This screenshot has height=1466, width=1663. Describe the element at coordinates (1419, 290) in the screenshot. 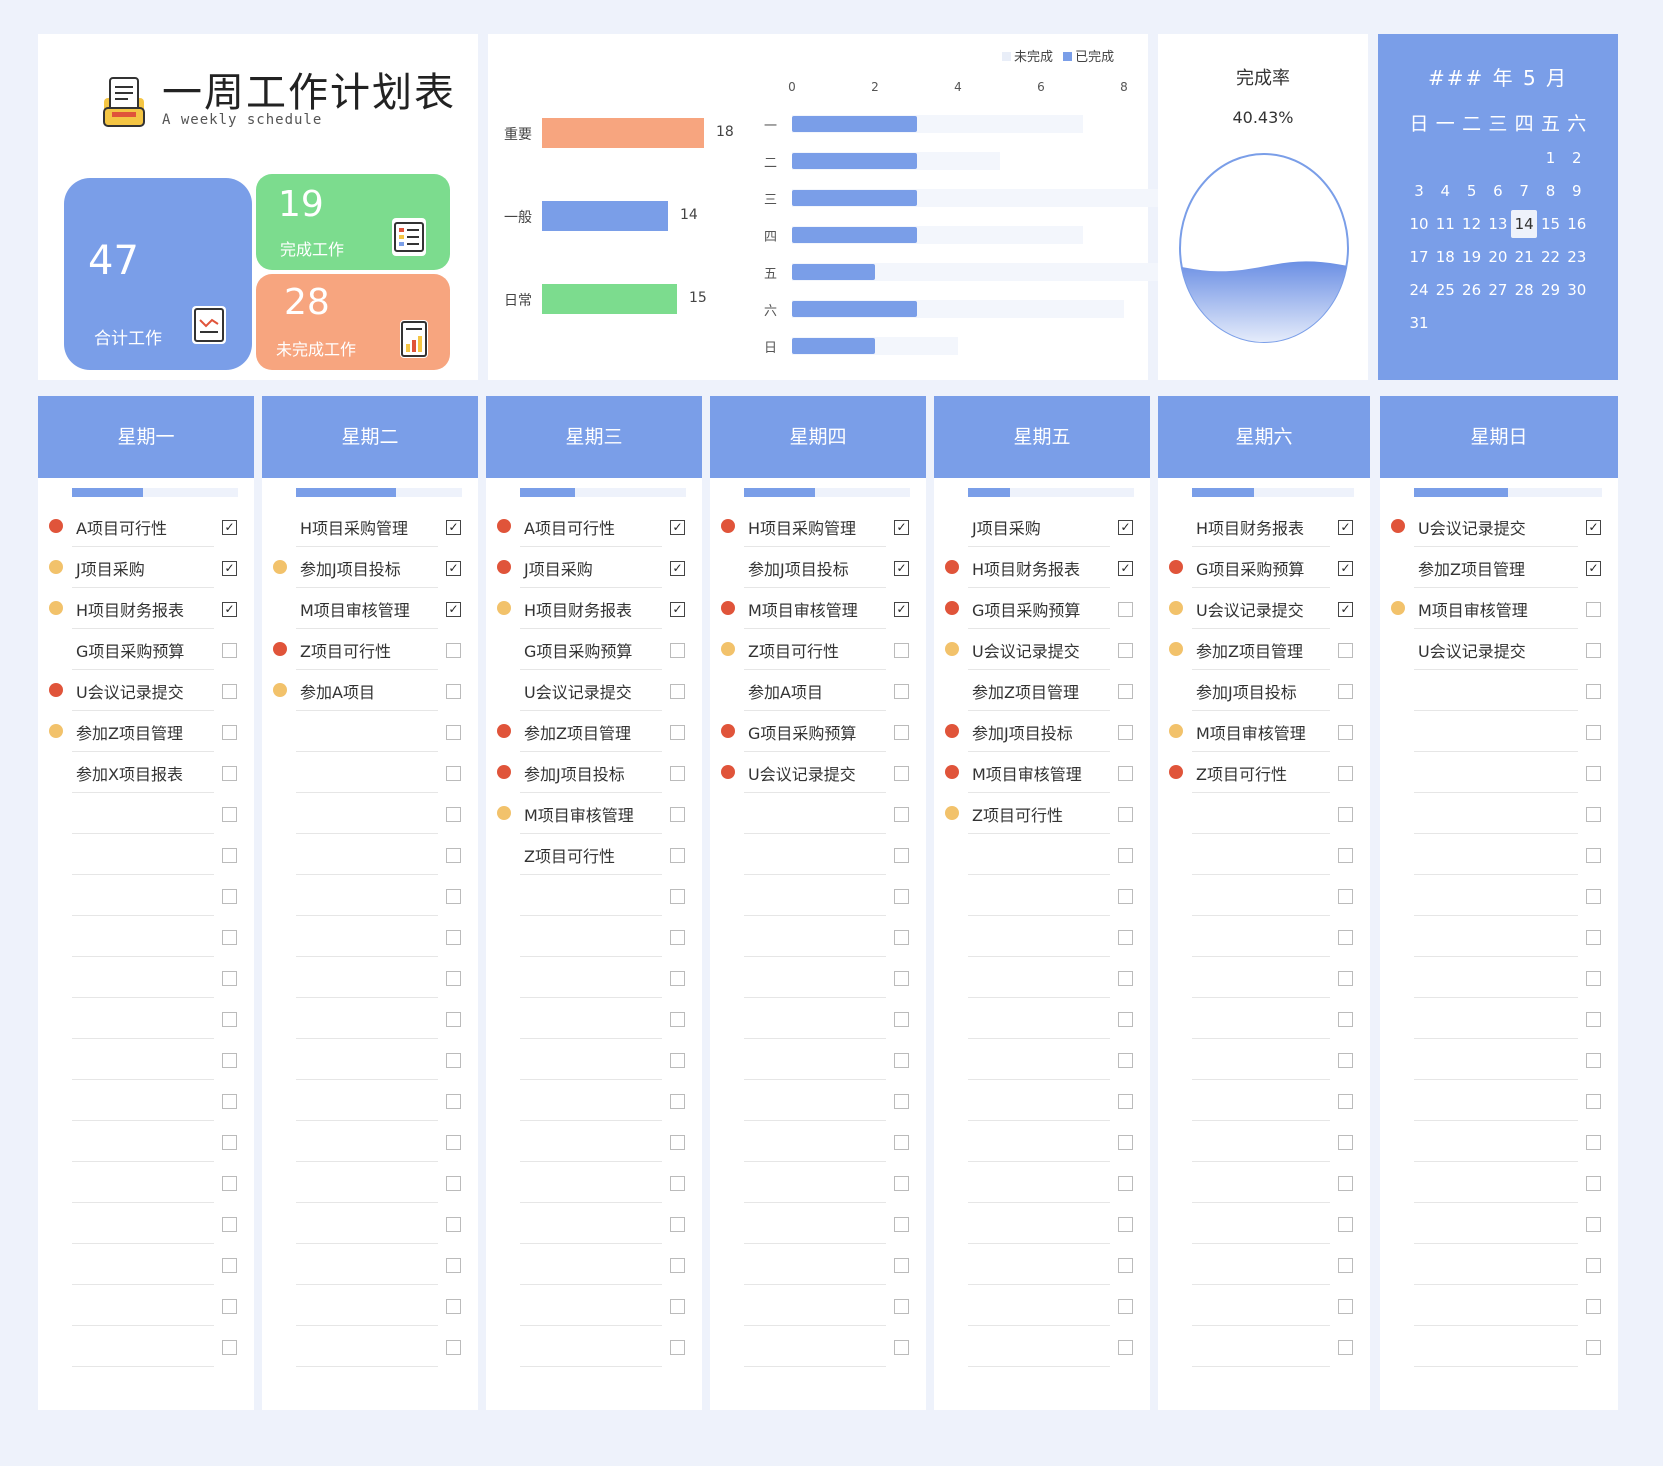

I see `calendar-day: 24` at that location.